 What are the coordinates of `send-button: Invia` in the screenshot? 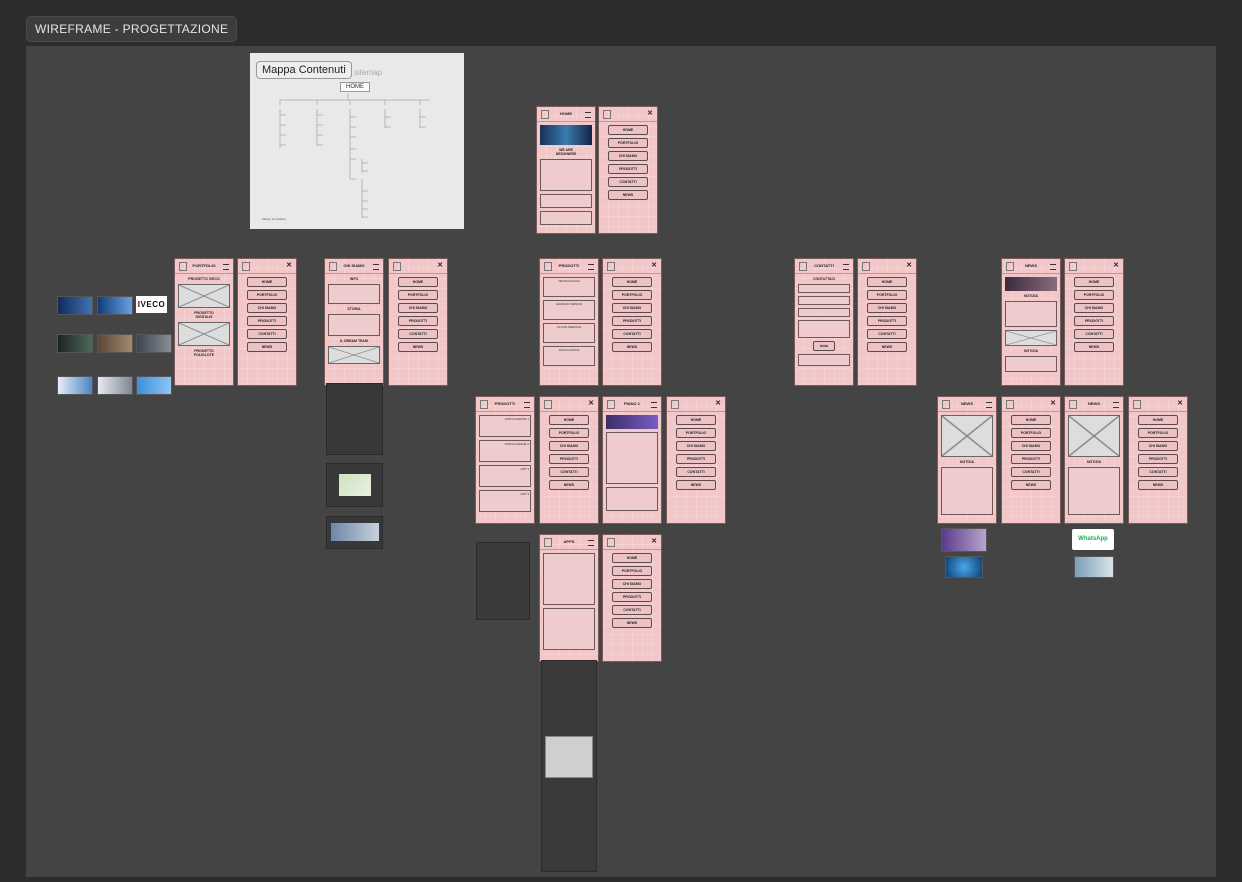 It's located at (824, 346).